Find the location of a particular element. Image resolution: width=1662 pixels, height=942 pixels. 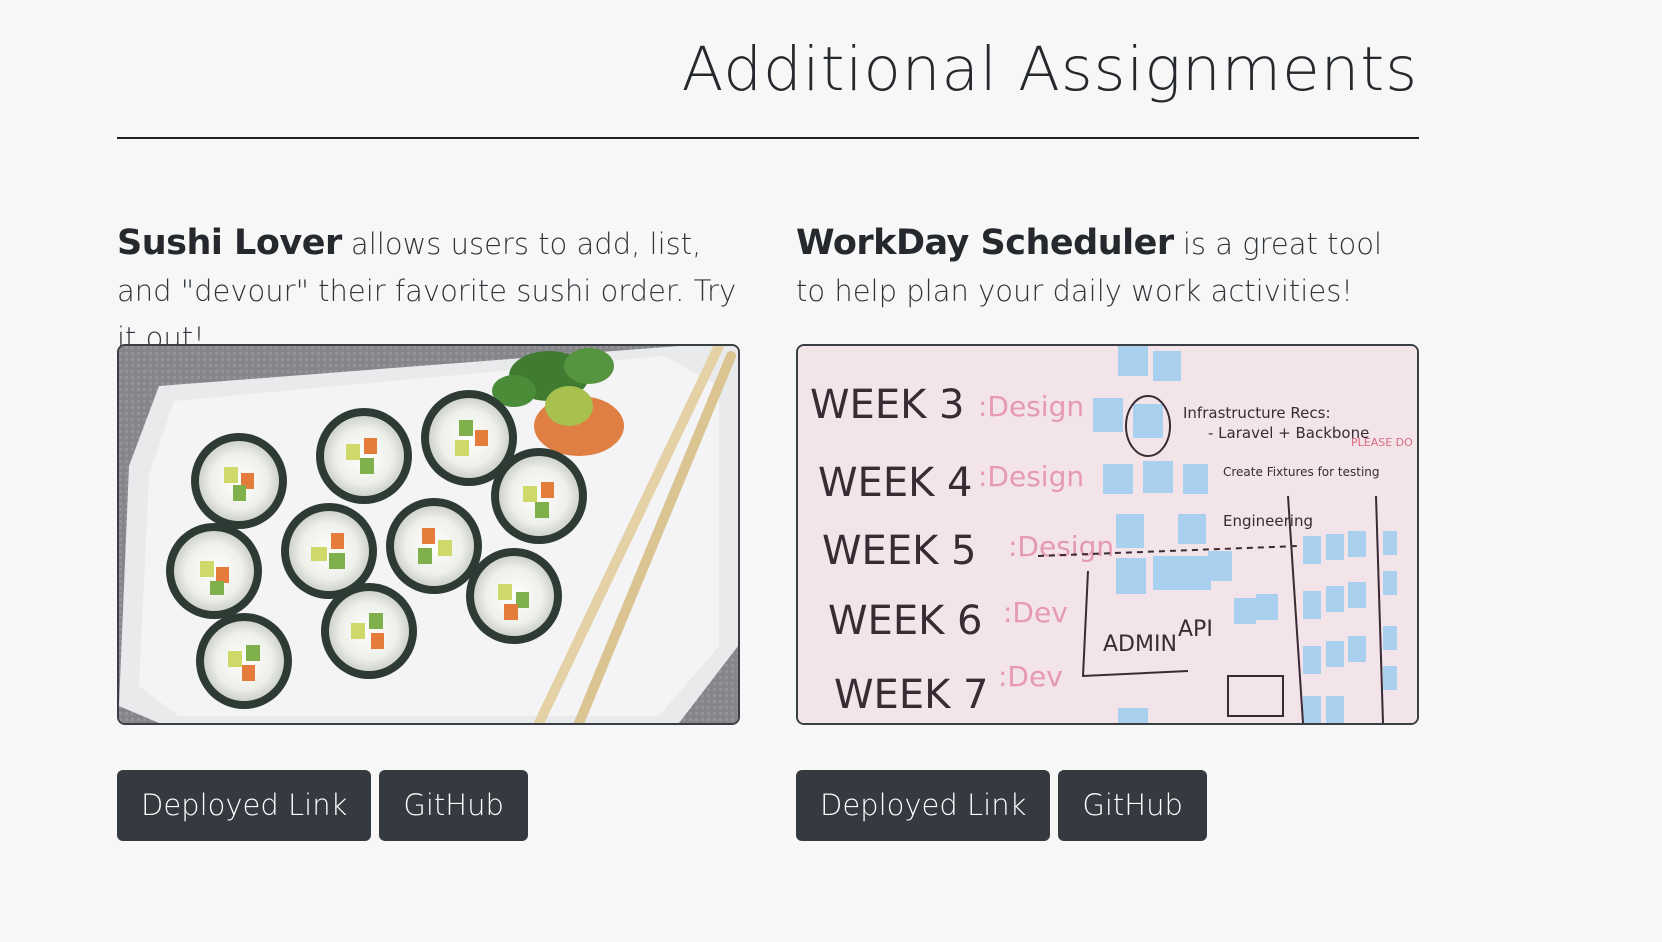

section-title: Additional Assignments is located at coordinates (1049, 69).